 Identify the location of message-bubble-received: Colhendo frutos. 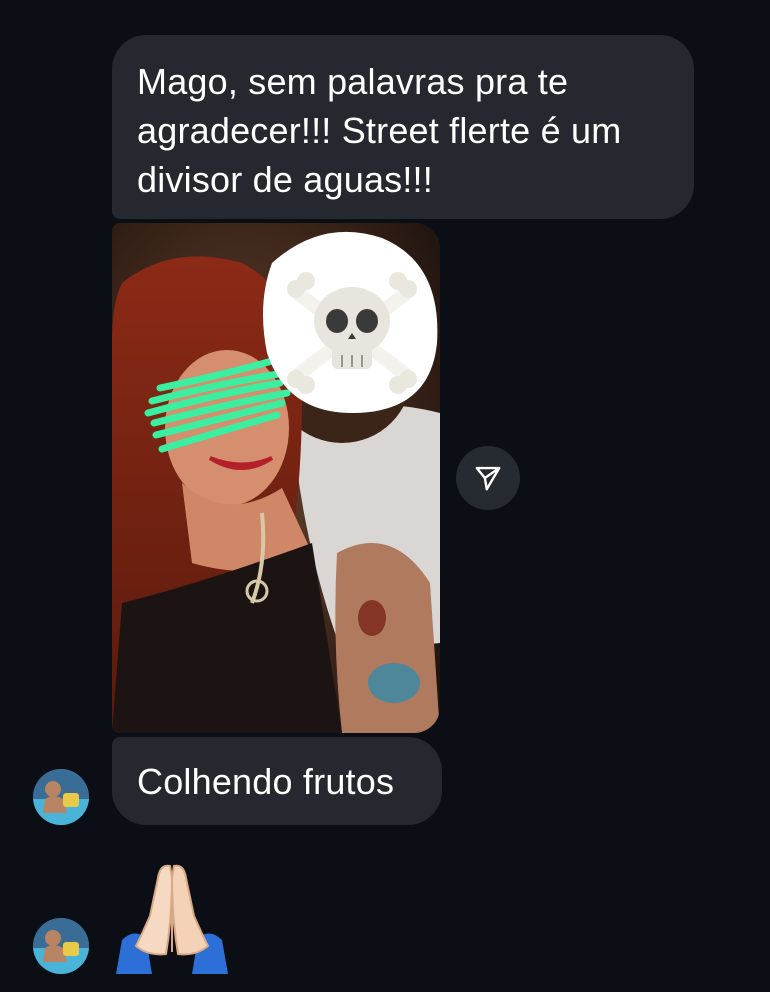
(277, 781).